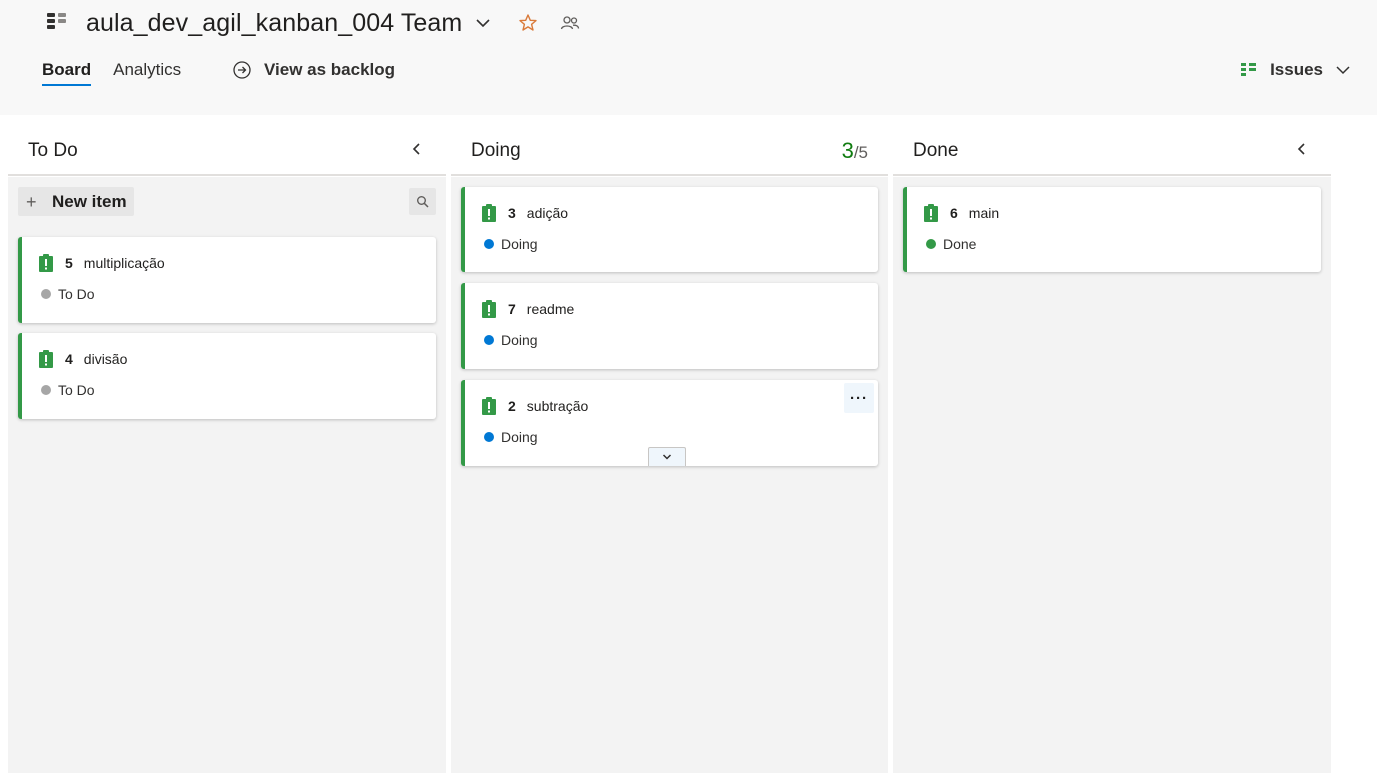  I want to click on search-icon, so click(422, 201).